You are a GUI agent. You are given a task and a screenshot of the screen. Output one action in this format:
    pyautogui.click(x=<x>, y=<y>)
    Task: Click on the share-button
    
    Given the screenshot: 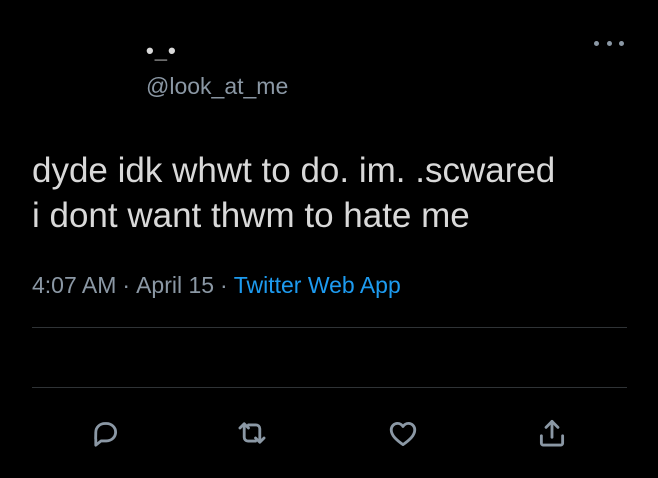 What is the action you would take?
    pyautogui.click(x=552, y=433)
    